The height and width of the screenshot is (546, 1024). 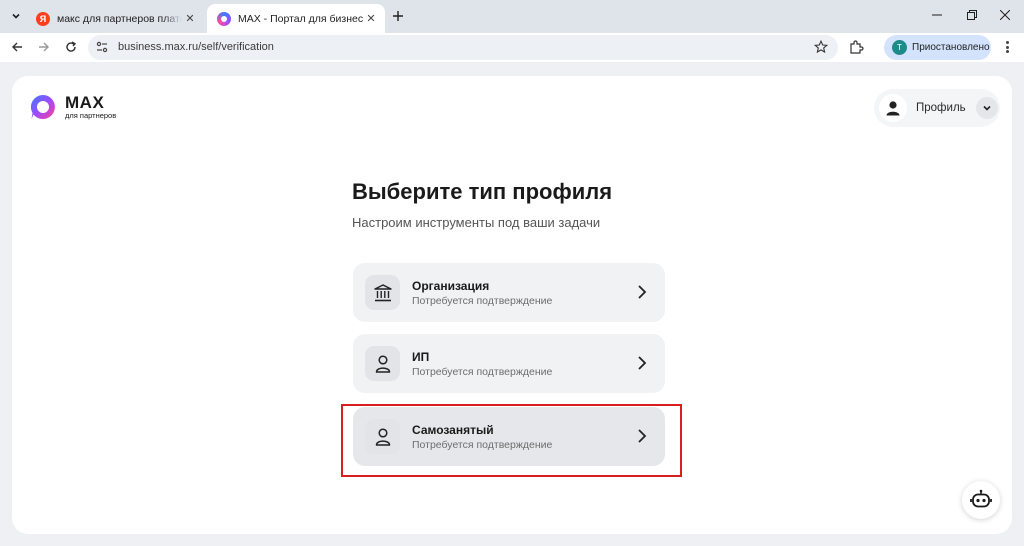 I want to click on restore-icon, so click(x=972, y=15).